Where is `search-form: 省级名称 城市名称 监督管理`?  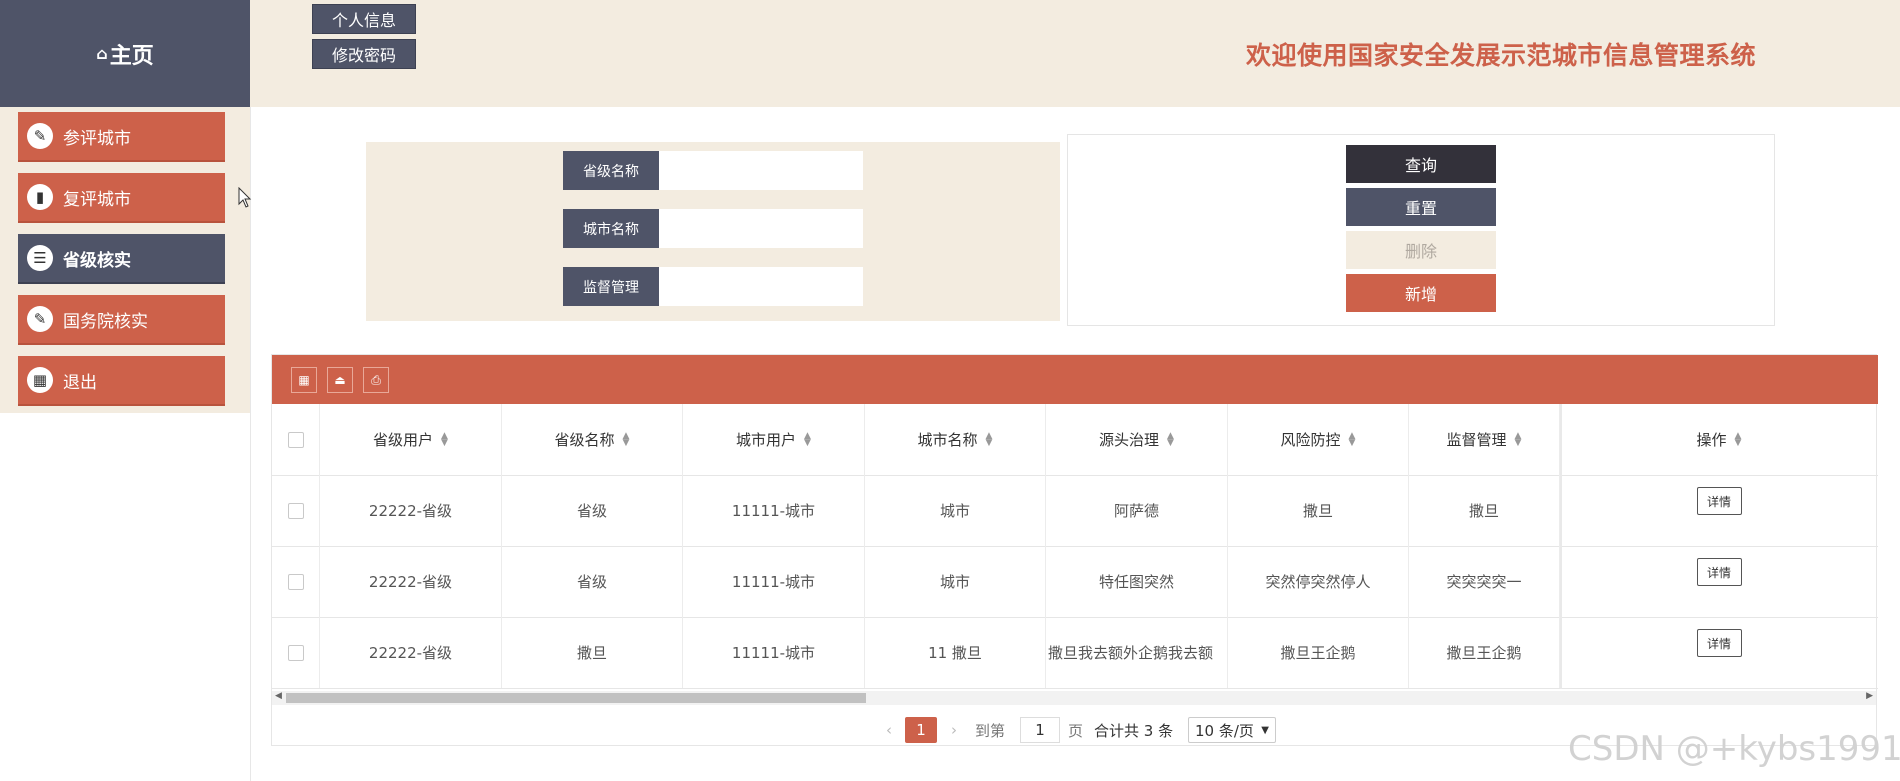
search-form: 省级名称 城市名称 监督管理 is located at coordinates (713, 231).